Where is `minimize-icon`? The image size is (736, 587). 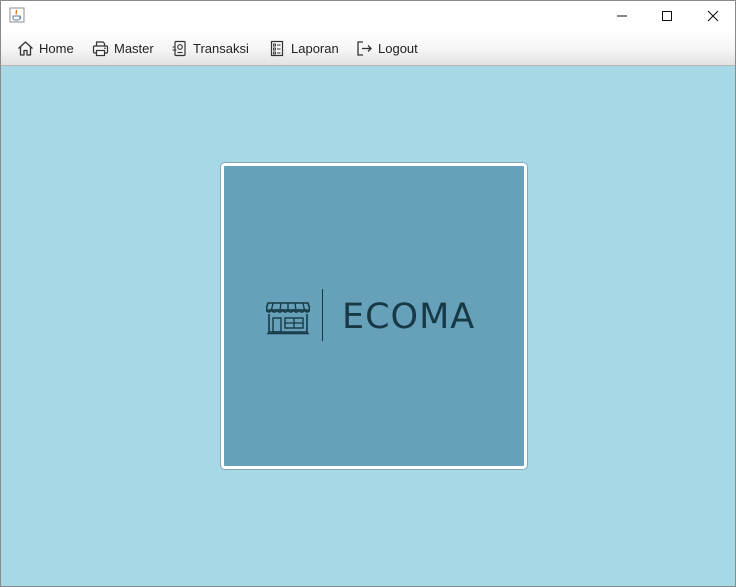
minimize-icon is located at coordinates (621, 16).